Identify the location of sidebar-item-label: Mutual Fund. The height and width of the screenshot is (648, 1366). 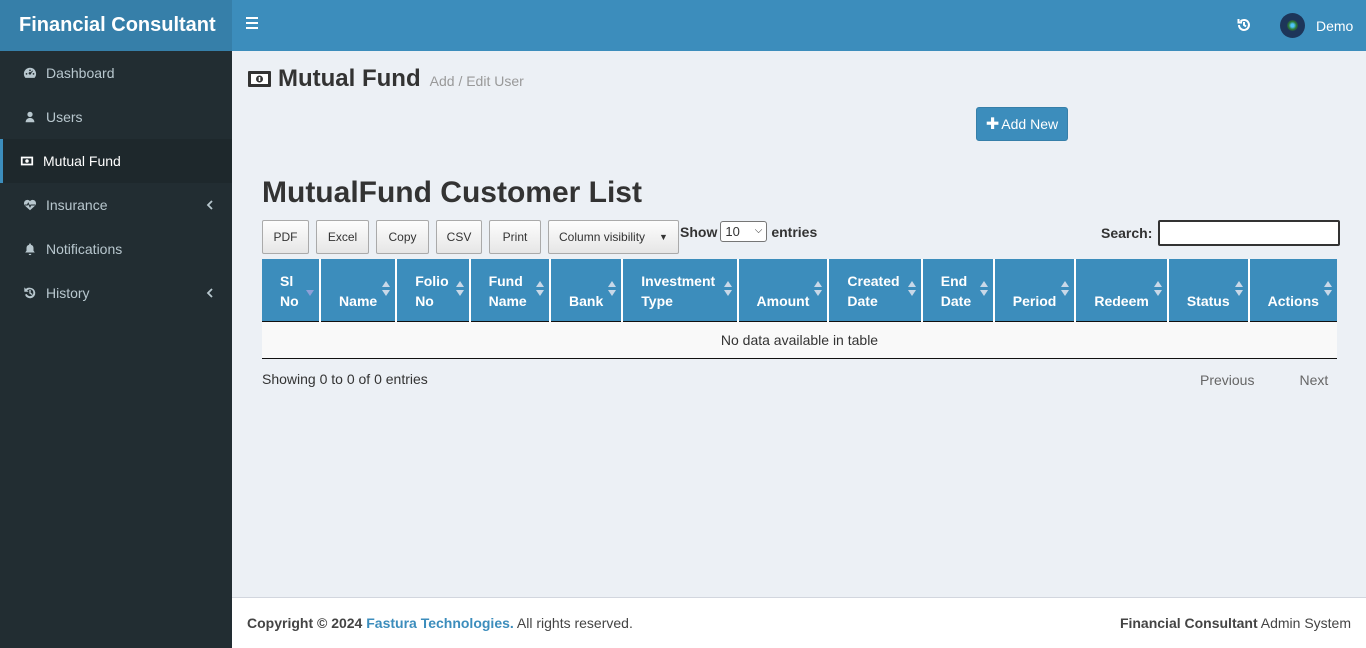
(82, 161).